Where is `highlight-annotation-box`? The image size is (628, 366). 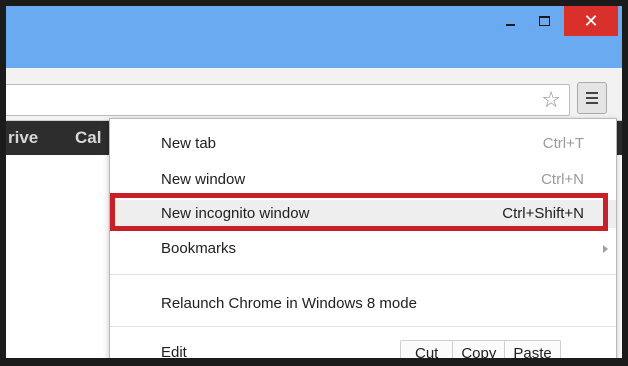
highlight-annotation-box is located at coordinates (359, 212).